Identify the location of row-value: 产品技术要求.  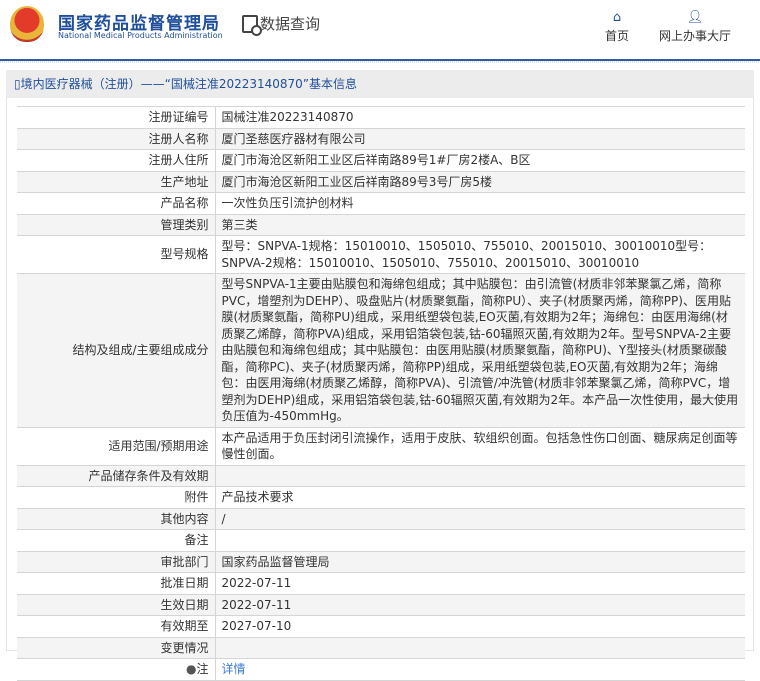
(480, 497).